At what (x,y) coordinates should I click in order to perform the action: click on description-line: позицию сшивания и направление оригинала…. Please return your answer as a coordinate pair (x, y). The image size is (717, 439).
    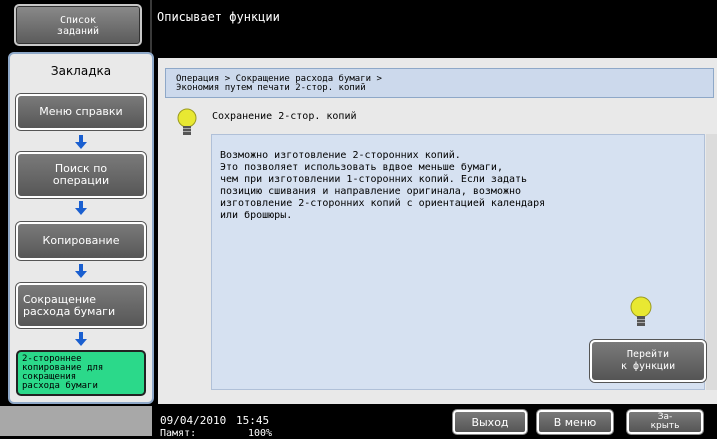
    Looking at the image, I should click on (371, 191).